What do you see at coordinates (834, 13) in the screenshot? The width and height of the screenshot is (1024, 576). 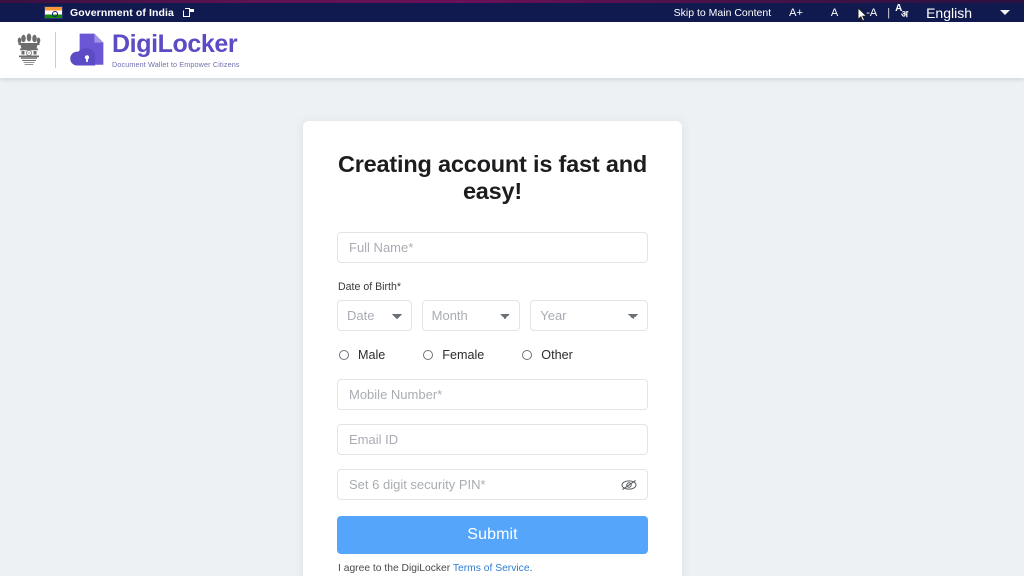 I see `font-normal-button: A` at bounding box center [834, 13].